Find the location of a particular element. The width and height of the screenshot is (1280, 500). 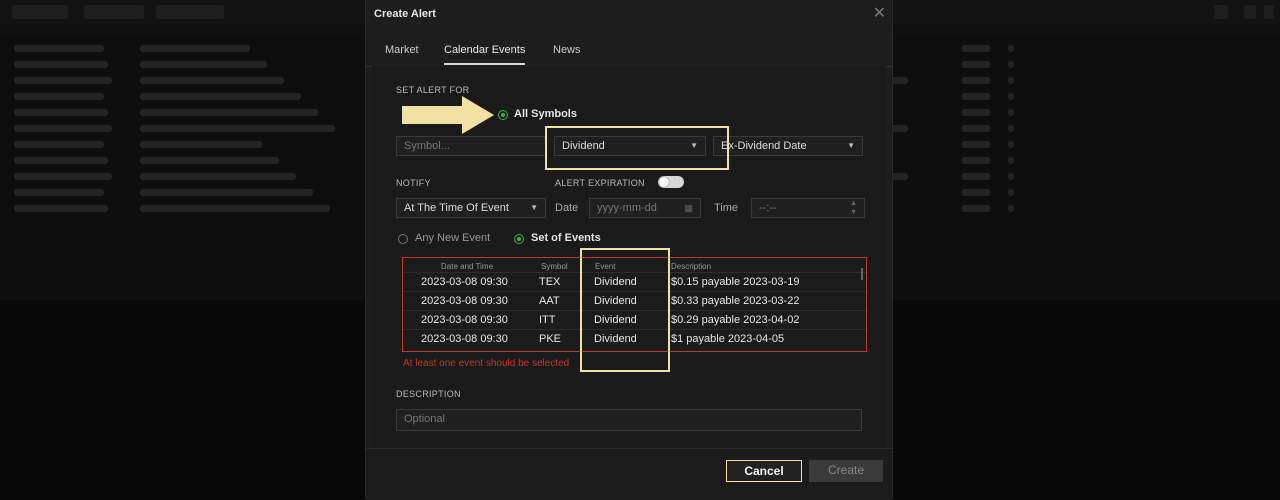

date-placeholder: yyyy-mm-dd is located at coordinates (627, 208).